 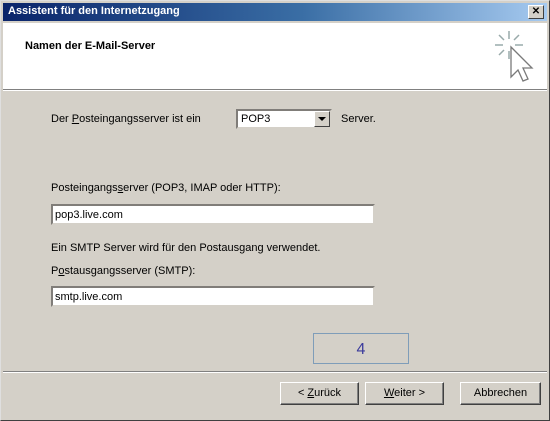 What do you see at coordinates (358, 119) in the screenshot?
I see `server-suffix-label: Server.` at bounding box center [358, 119].